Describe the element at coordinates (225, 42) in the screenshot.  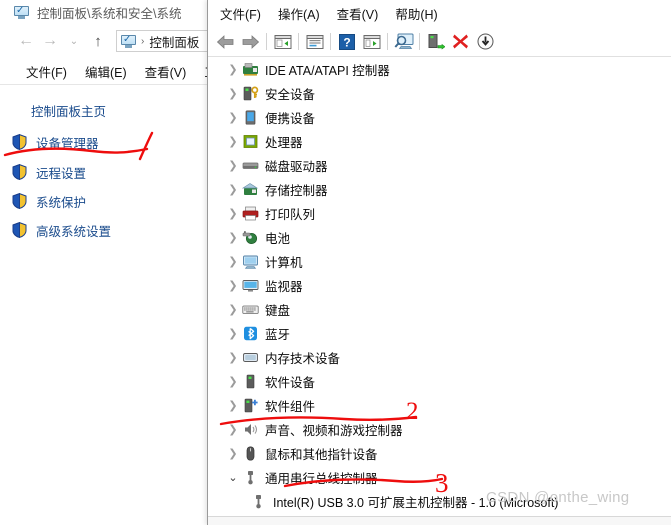
I see `back-icon` at that location.